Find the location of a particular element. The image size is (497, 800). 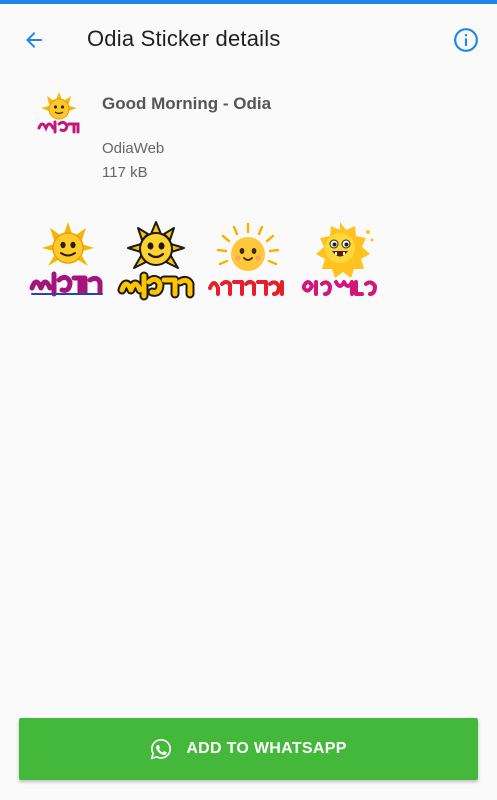

arrow-back-icon is located at coordinates (34, 40).